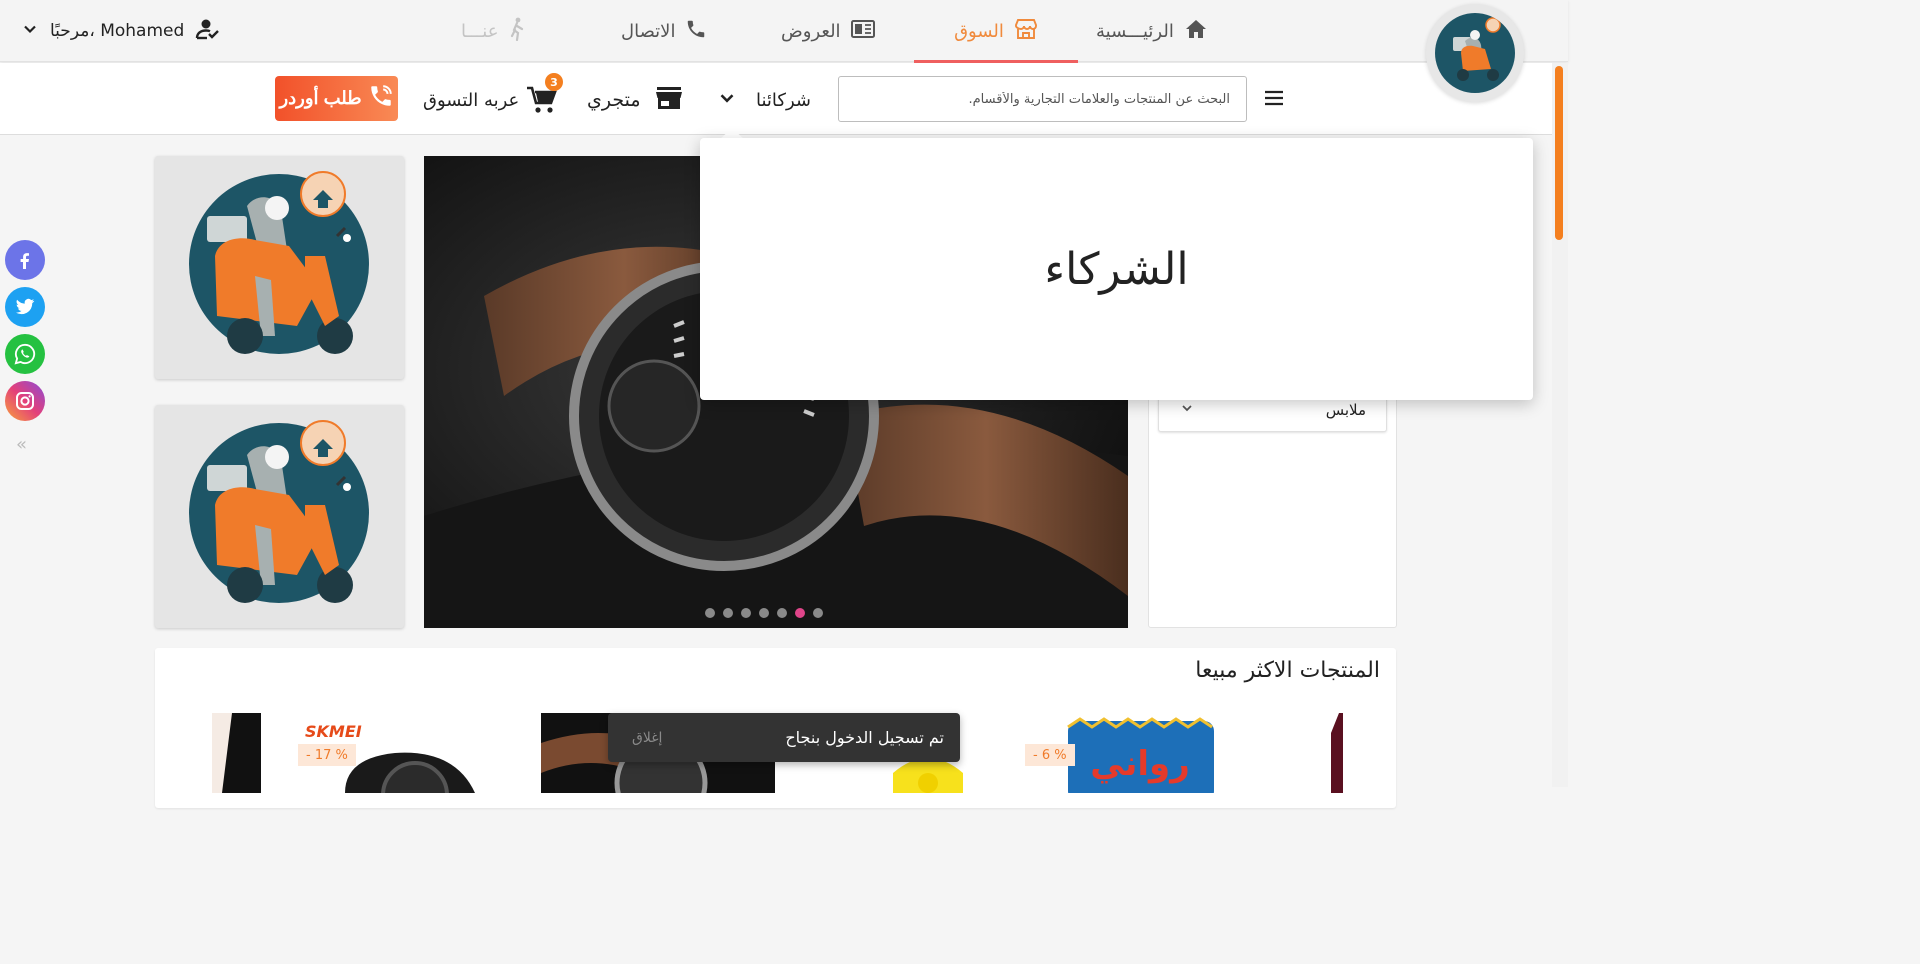 The height and width of the screenshot is (964, 1920). Describe the element at coordinates (979, 31) in the screenshot. I see `nav-market-label: السوق` at that location.